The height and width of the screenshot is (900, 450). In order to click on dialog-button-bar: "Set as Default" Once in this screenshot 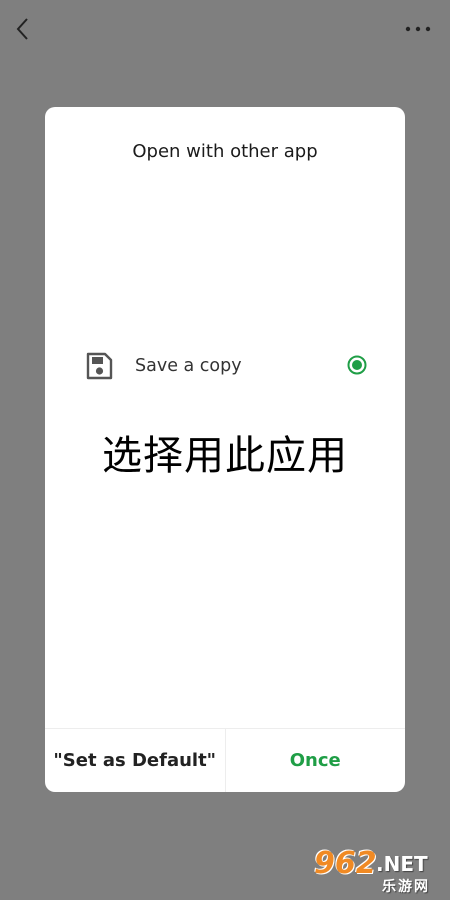, I will do `click(225, 760)`.